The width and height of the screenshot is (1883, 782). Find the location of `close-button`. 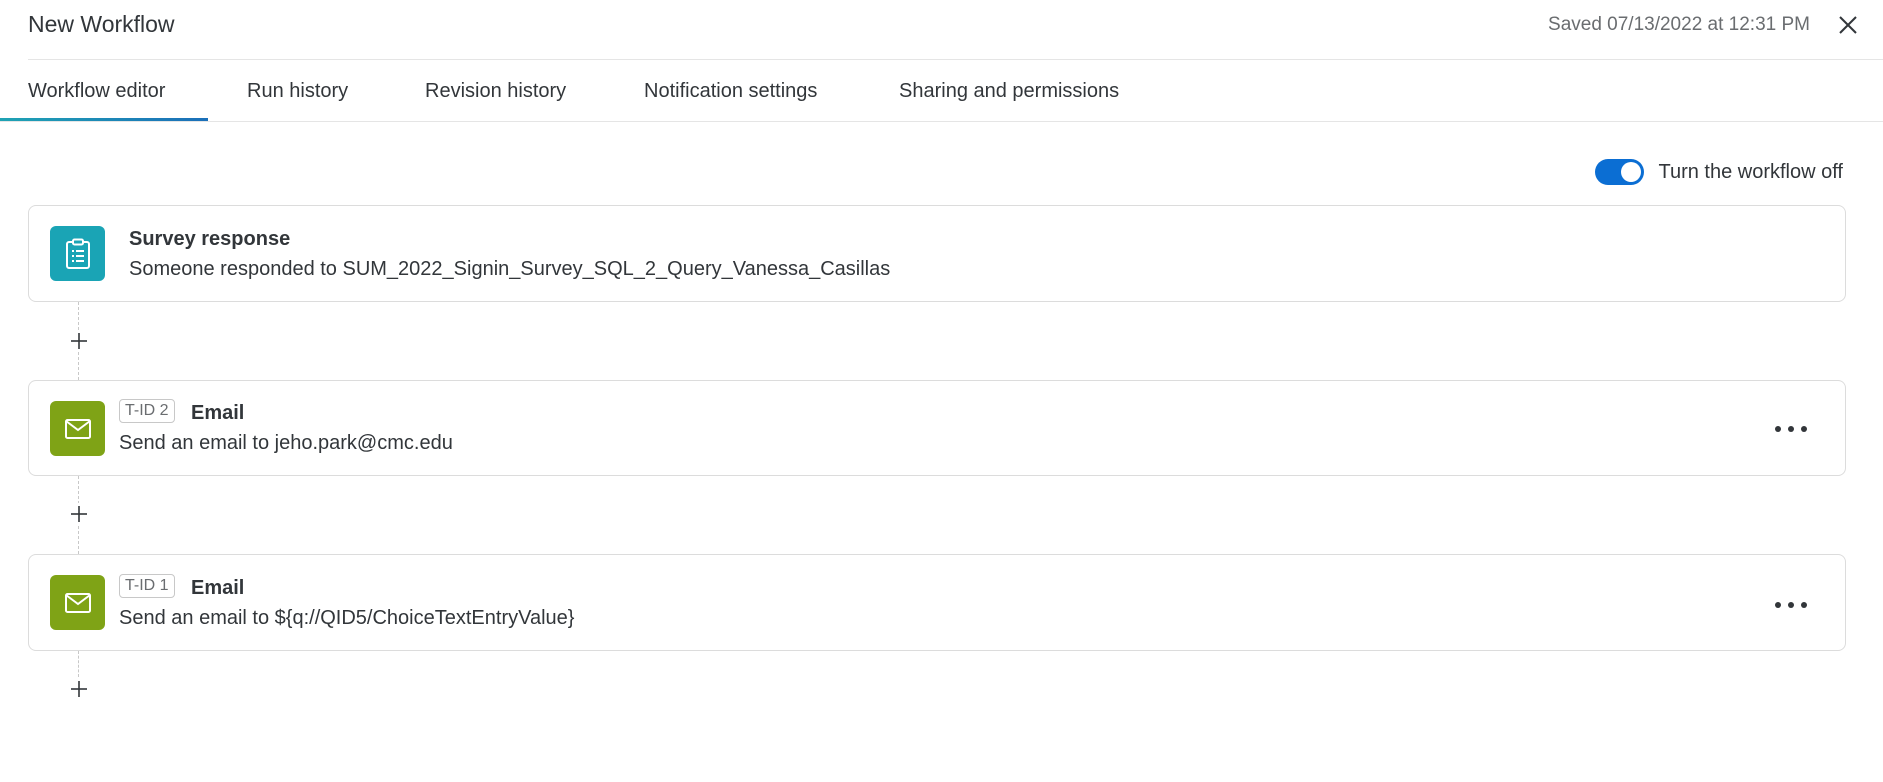

close-button is located at coordinates (1848, 25).